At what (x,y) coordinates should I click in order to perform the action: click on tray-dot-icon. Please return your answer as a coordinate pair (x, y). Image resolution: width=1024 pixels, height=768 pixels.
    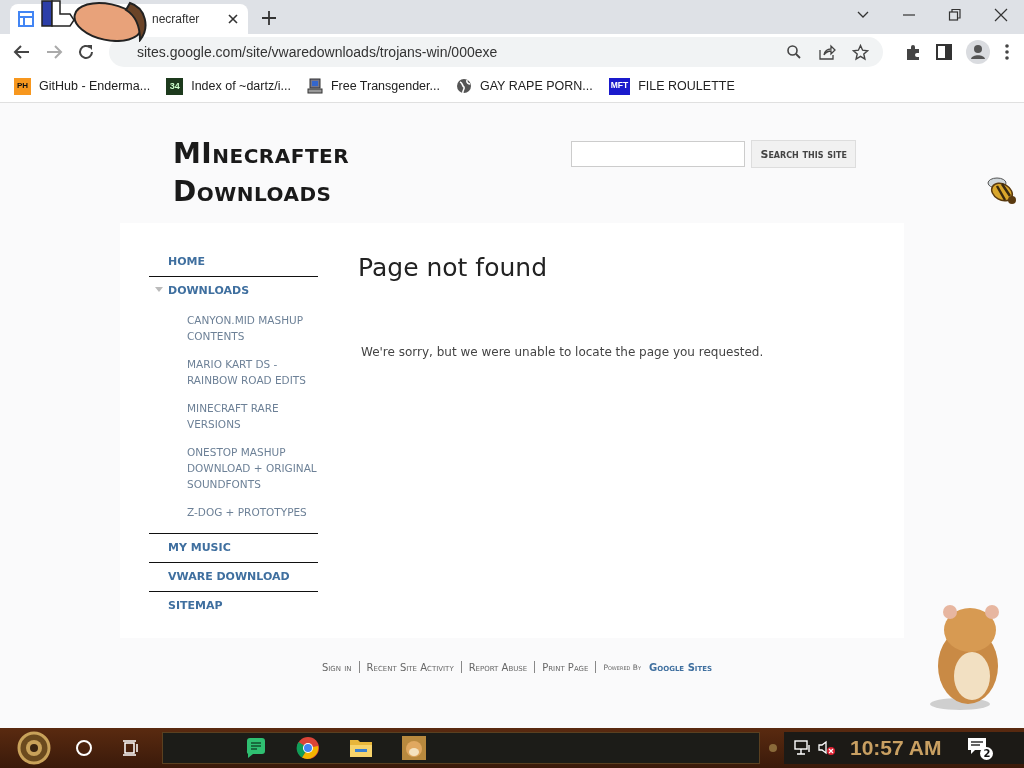
    Looking at the image, I should click on (773, 748).